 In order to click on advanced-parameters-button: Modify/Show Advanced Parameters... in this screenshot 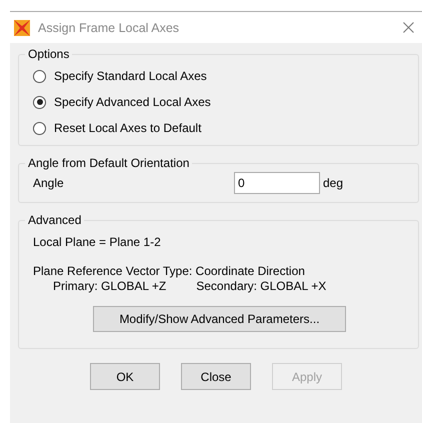, I will do `click(219, 319)`.